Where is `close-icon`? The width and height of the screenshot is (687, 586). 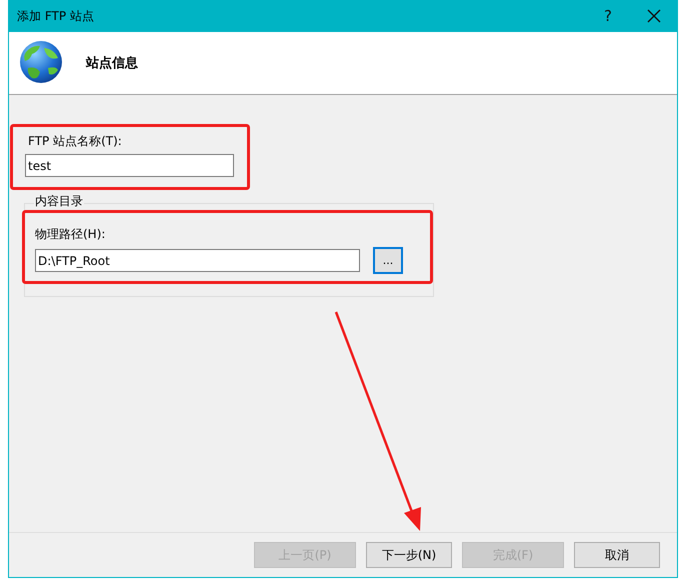
close-icon is located at coordinates (654, 16).